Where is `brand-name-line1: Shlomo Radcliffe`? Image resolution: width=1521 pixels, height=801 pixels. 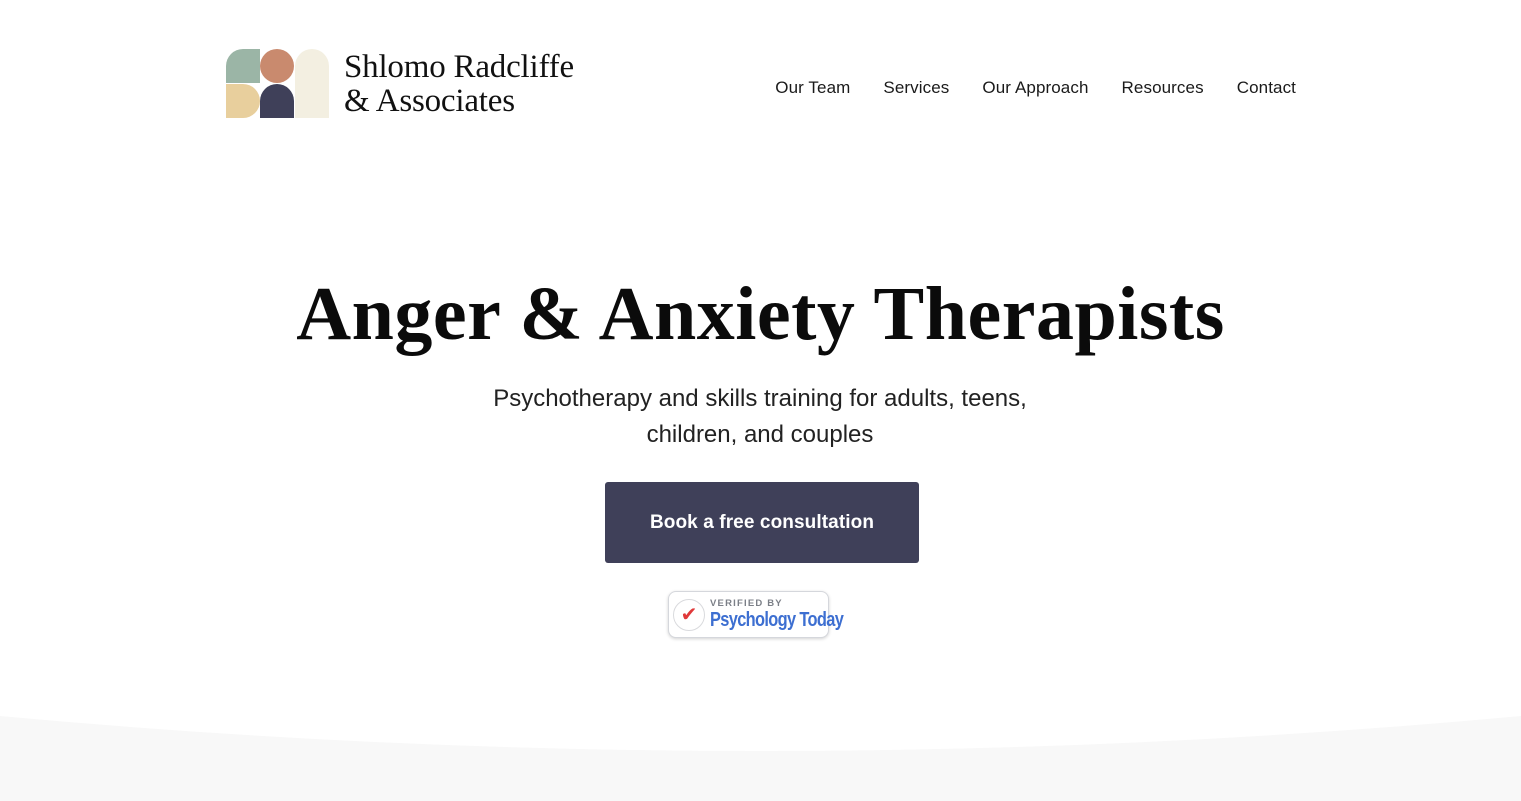 brand-name-line1: Shlomo Radcliffe is located at coordinates (459, 67).